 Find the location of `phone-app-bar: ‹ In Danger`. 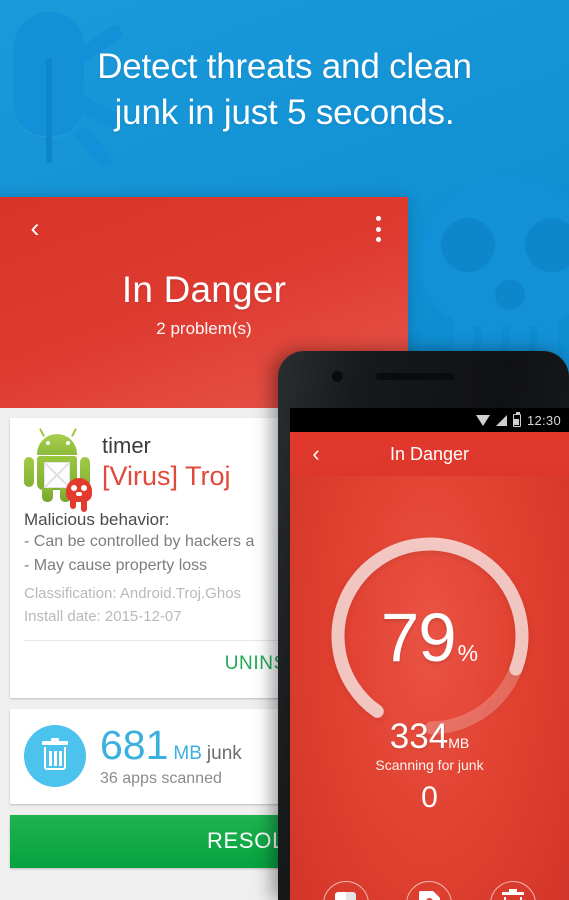

phone-app-bar: ‹ In Danger is located at coordinates (429, 454).